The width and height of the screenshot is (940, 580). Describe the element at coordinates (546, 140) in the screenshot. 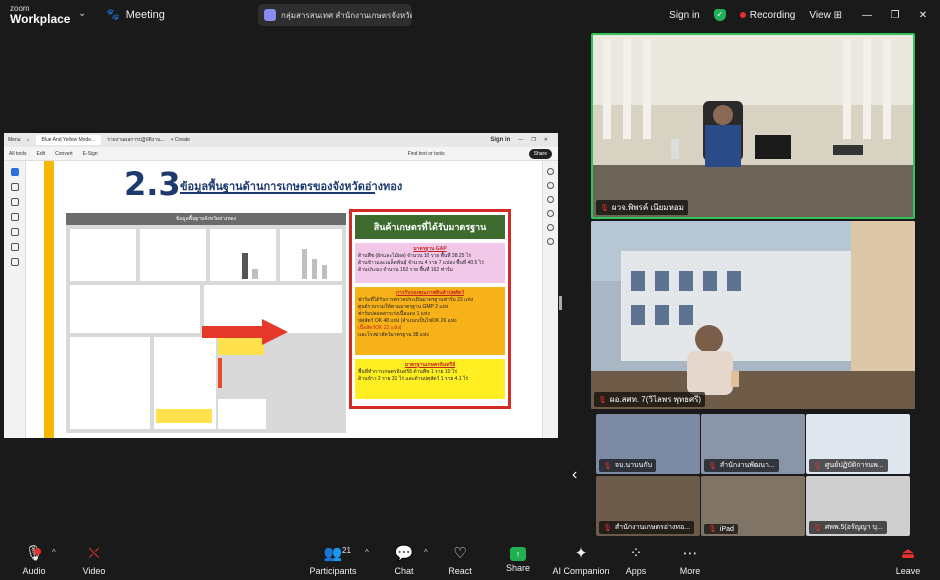

I see `browser-close-icon: ✕` at that location.